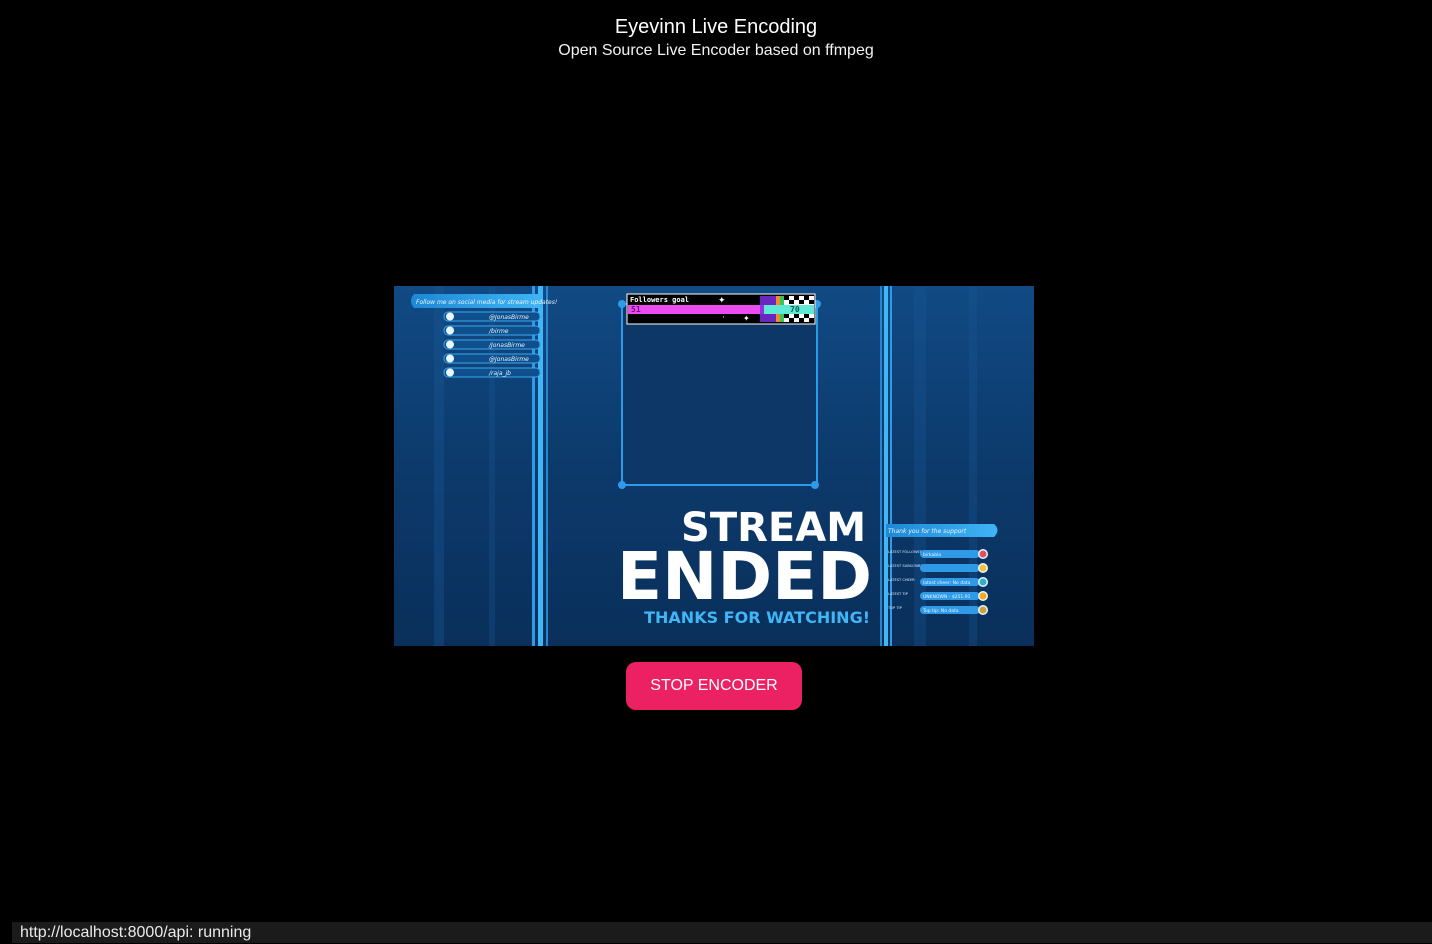 This screenshot has height=944, width=1432. I want to click on support-value: Top tip: No data, so click(940, 611).